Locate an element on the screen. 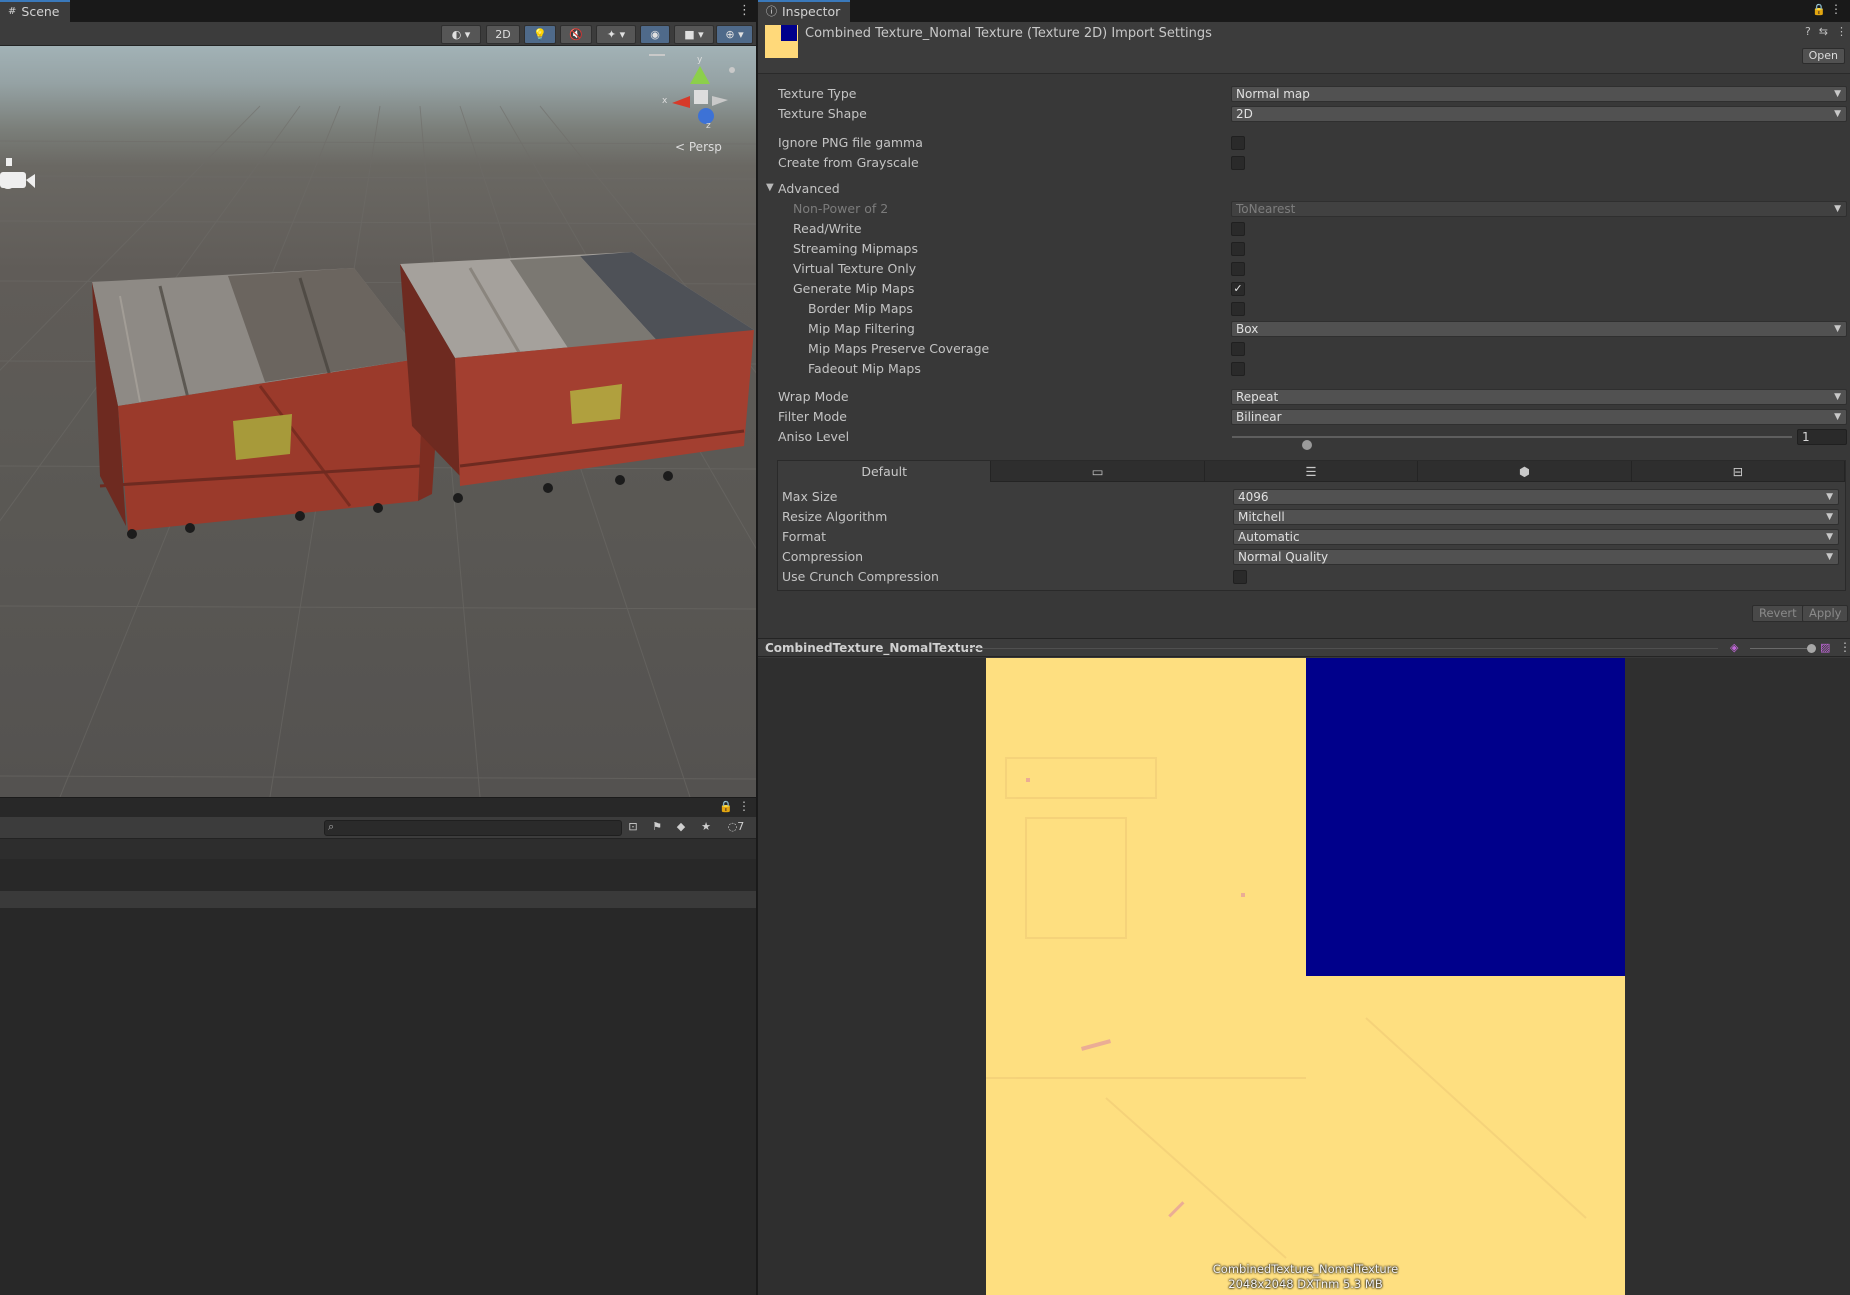 The image size is (1850, 1295). mip-map-filtering-label: Mip Map Filtering is located at coordinates (861, 328).